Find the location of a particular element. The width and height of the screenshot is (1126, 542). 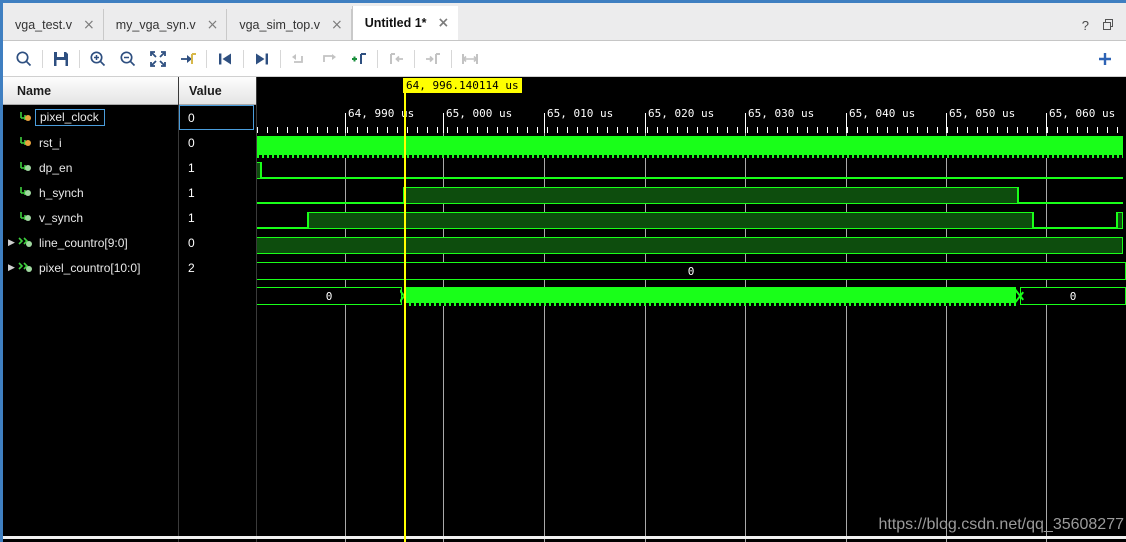

wave-row-rst_i is located at coordinates (691, 170).